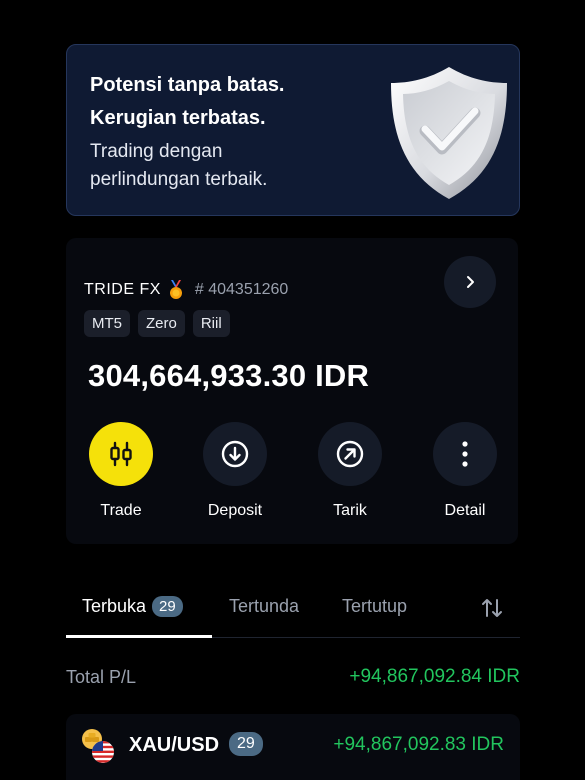 The width and height of the screenshot is (585, 780). I want to click on position-symbol: XAU/USD, so click(174, 745).